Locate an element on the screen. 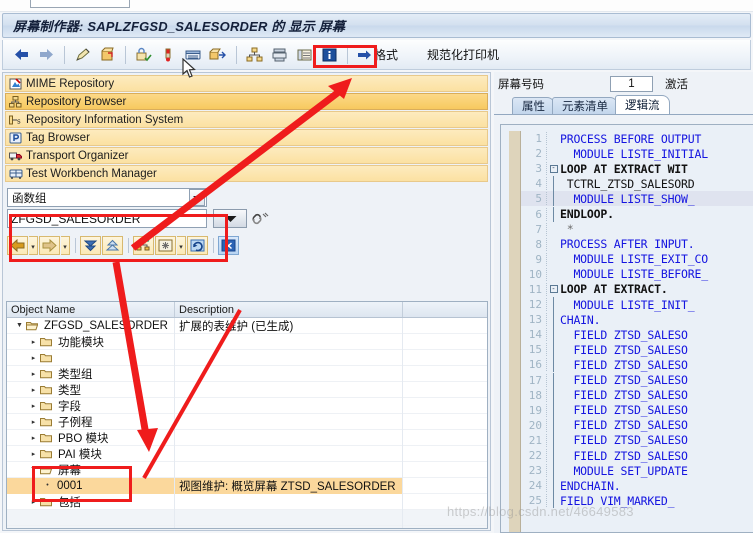 The image size is (753, 533). layout-editor-icon is located at coordinates (193, 55).